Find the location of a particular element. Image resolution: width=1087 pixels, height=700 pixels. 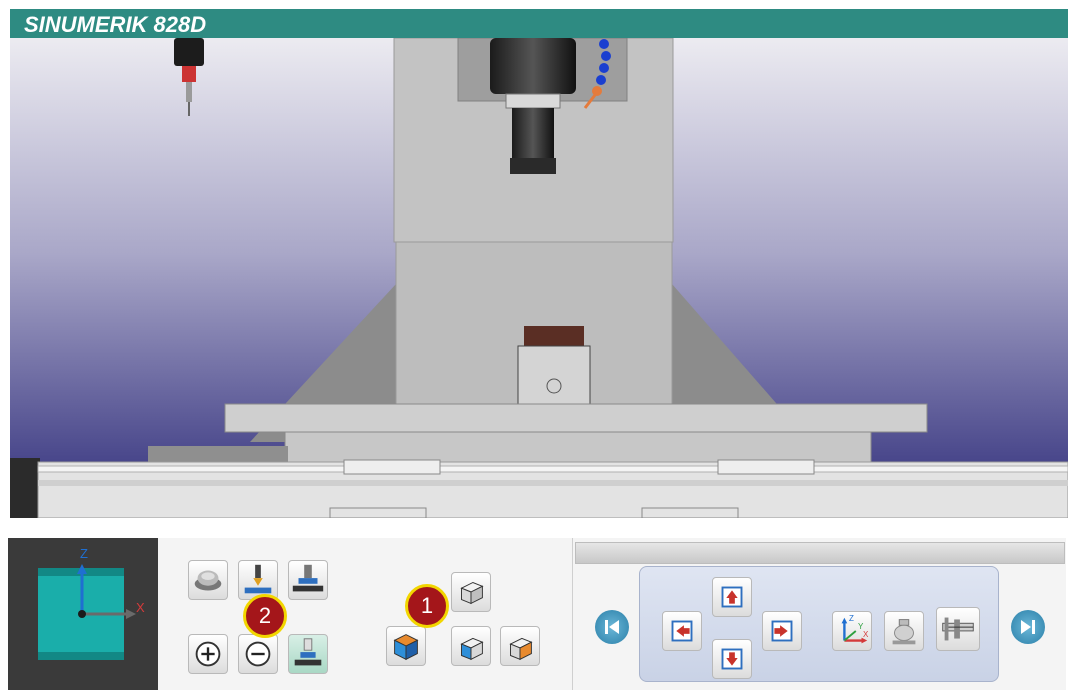

move-down-button is located at coordinates (732, 659).